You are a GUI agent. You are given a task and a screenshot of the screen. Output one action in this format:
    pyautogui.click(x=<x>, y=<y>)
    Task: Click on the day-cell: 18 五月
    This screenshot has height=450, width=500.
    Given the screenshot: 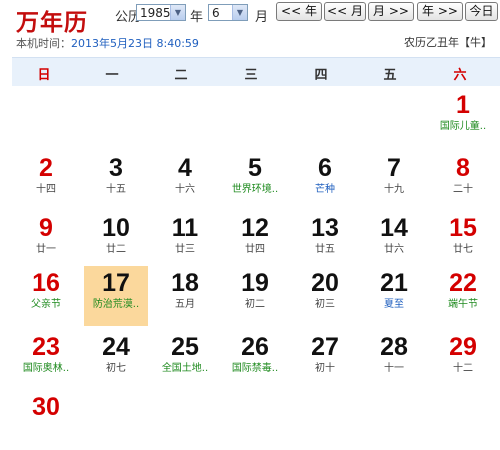 What is the action you would take?
    pyautogui.click(x=185, y=296)
    